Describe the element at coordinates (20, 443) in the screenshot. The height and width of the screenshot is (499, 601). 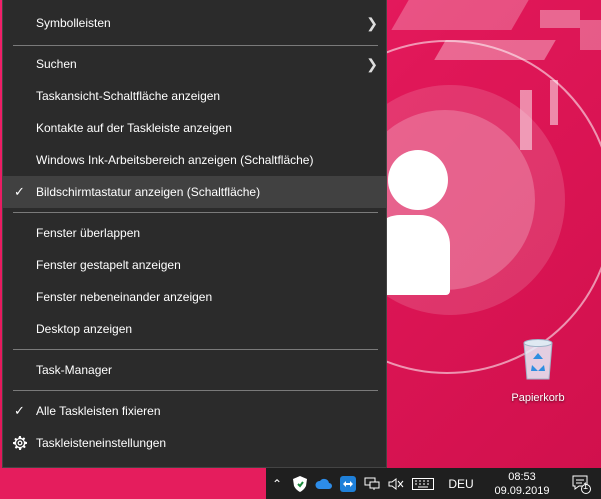
I see `gear-icon` at that location.